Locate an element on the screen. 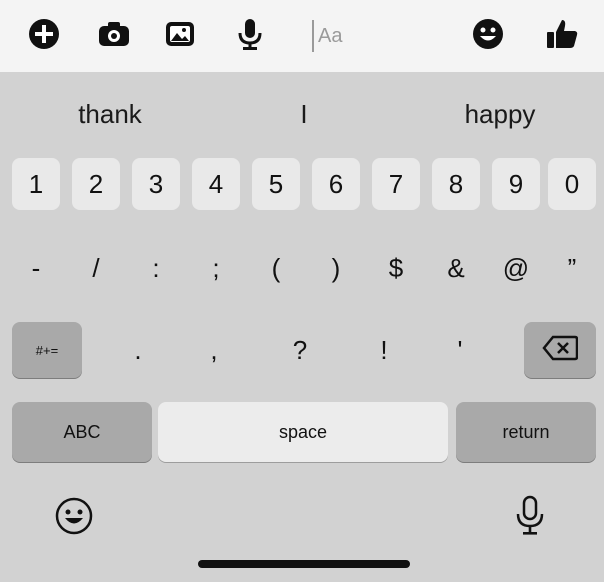  emoji-keyboard-icon is located at coordinates (74, 518).